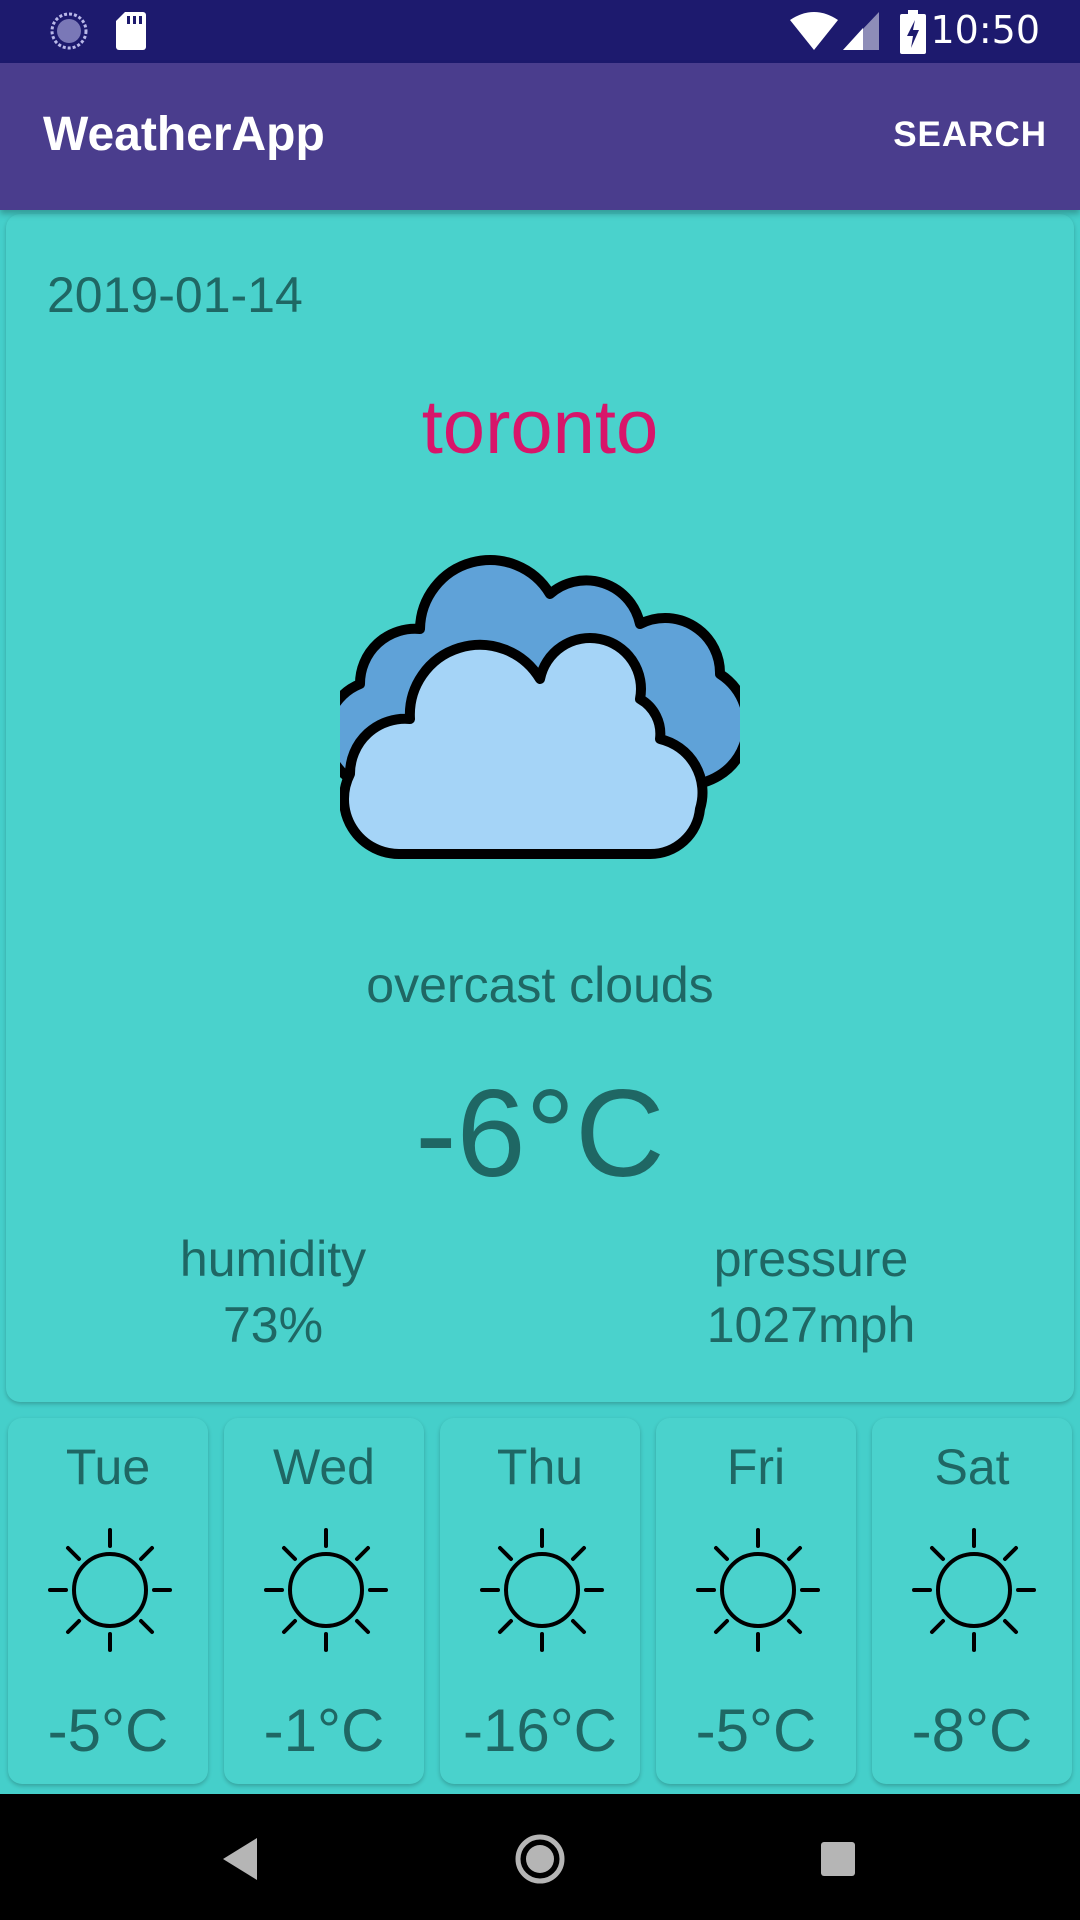 The height and width of the screenshot is (1920, 1080). Describe the element at coordinates (540, 427) in the screenshot. I see `city-name: toronto` at that location.